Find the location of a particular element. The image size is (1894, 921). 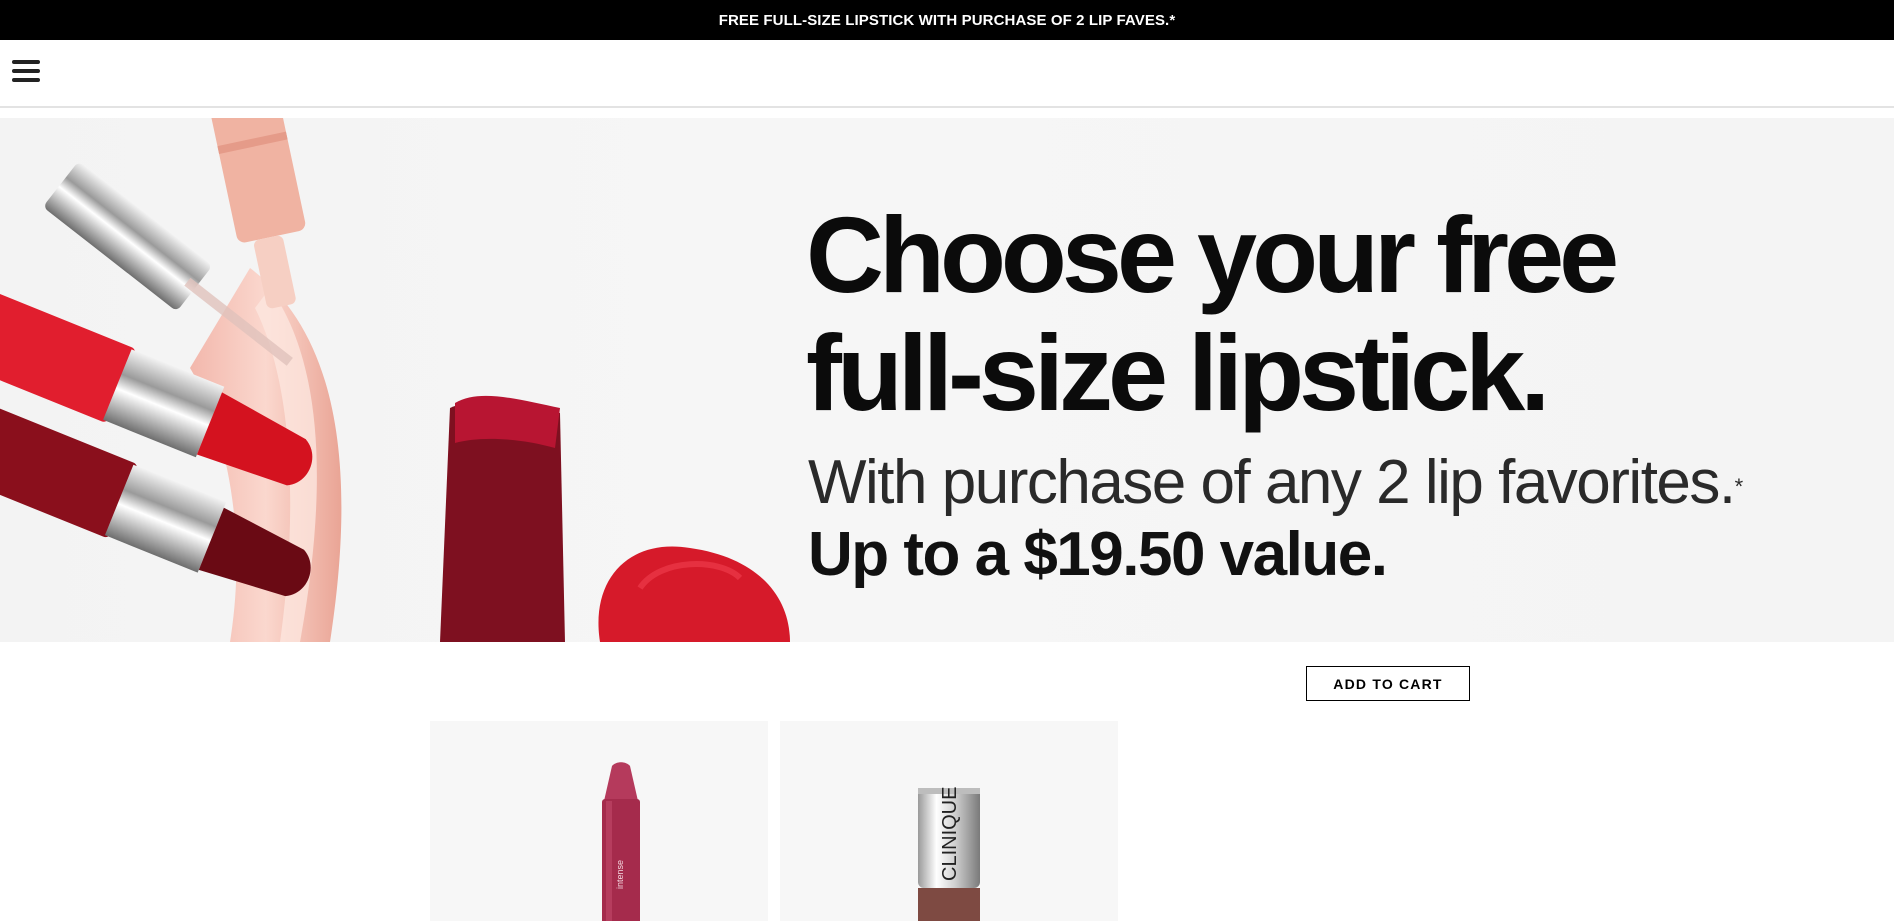

product-card-lip-crayon: intense is located at coordinates (599, 821).